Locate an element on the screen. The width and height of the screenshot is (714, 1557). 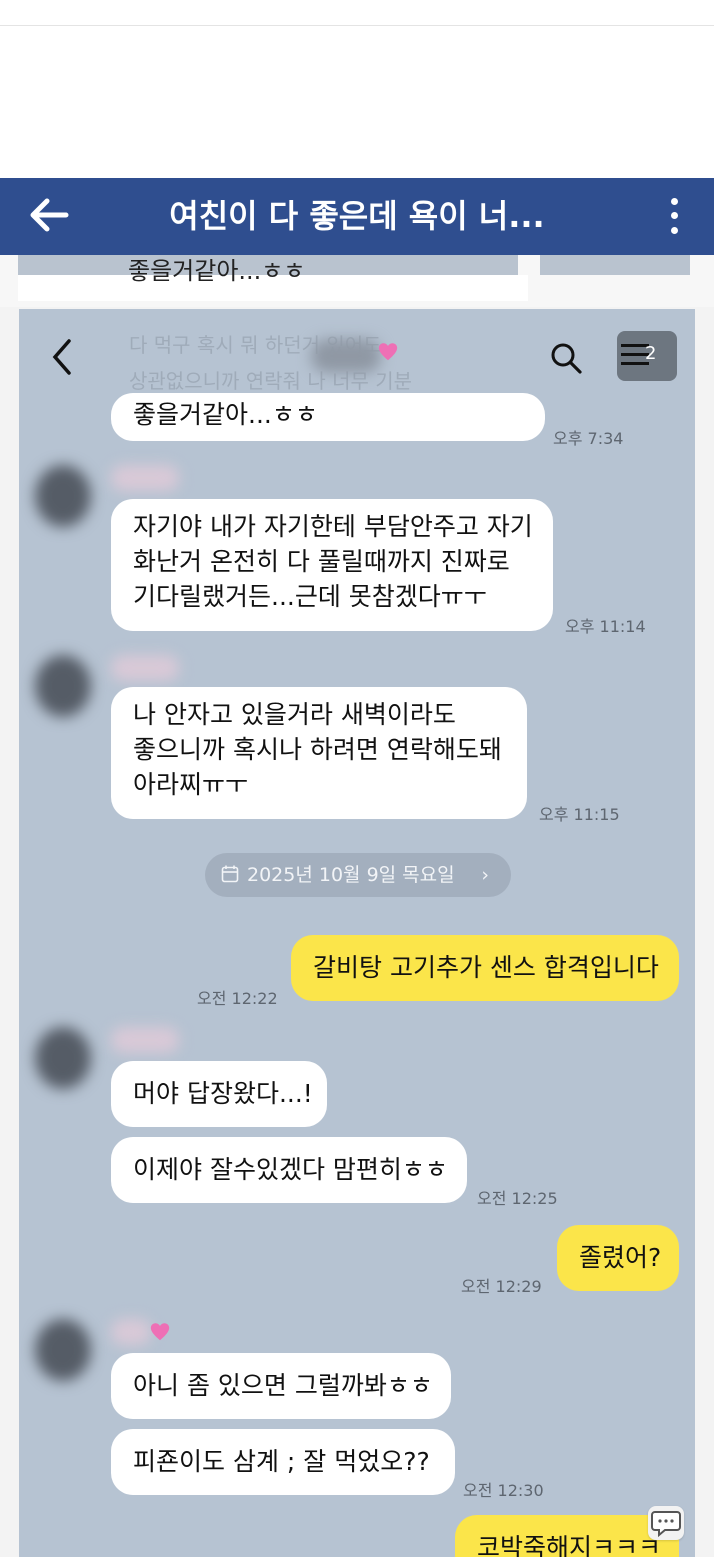
message-time: 오전 12:30 is located at coordinates (503, 1490).